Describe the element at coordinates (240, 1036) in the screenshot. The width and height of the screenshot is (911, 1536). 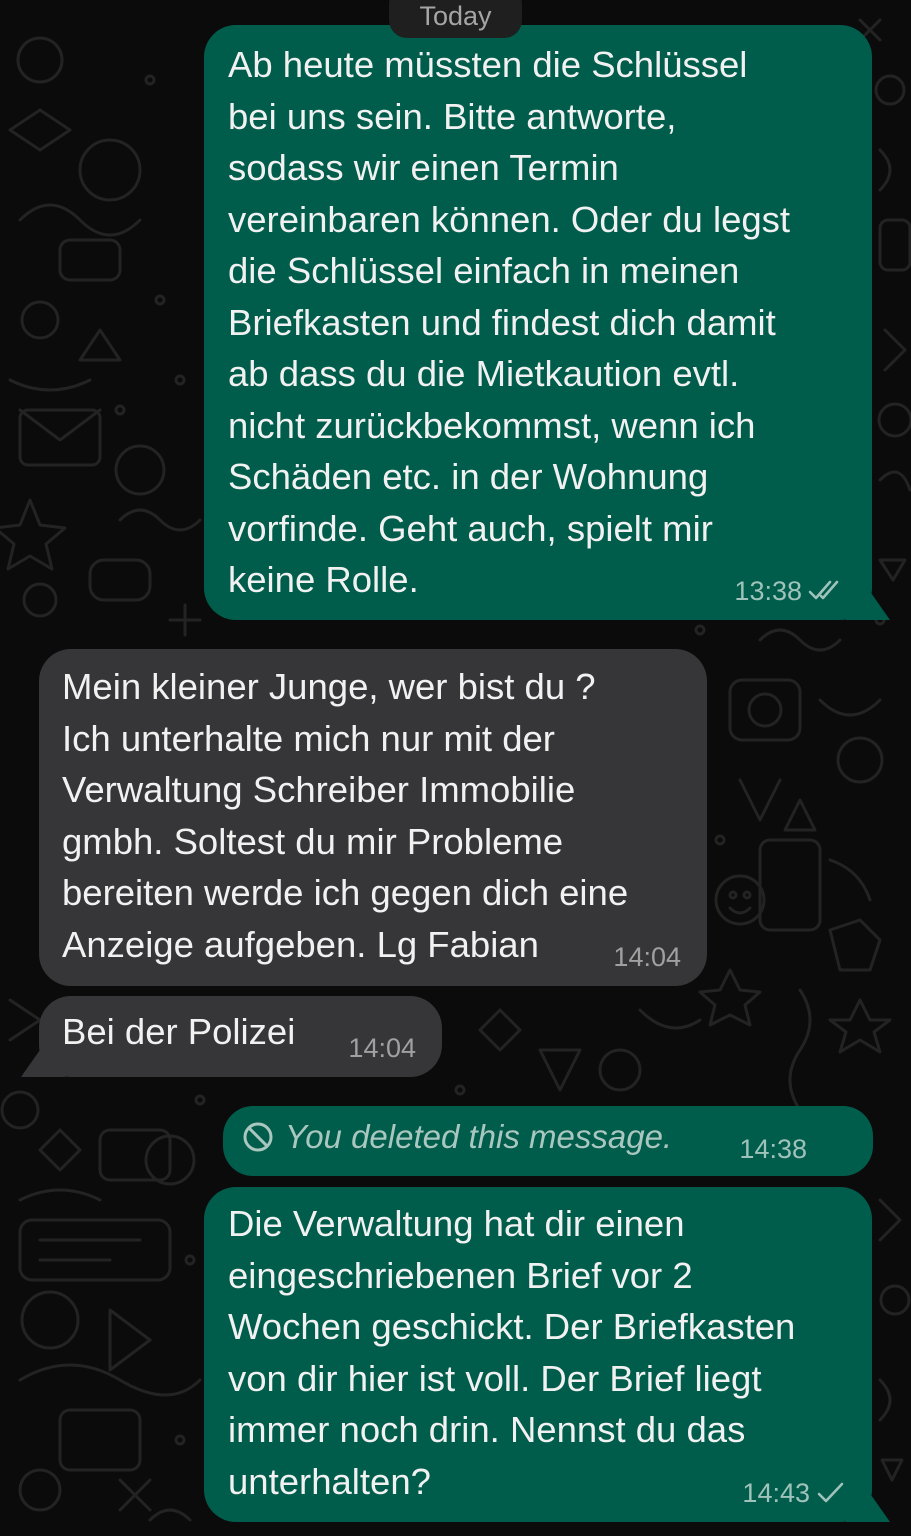
I see `incoming-message-bubble: Bei der Polizei 14:04` at that location.